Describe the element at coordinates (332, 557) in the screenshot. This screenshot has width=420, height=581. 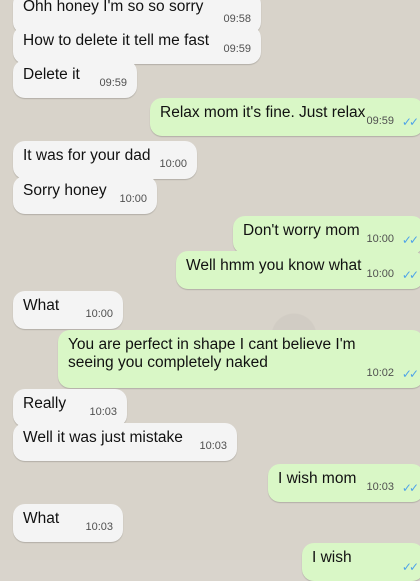
I see `message-text: I wish` at that location.